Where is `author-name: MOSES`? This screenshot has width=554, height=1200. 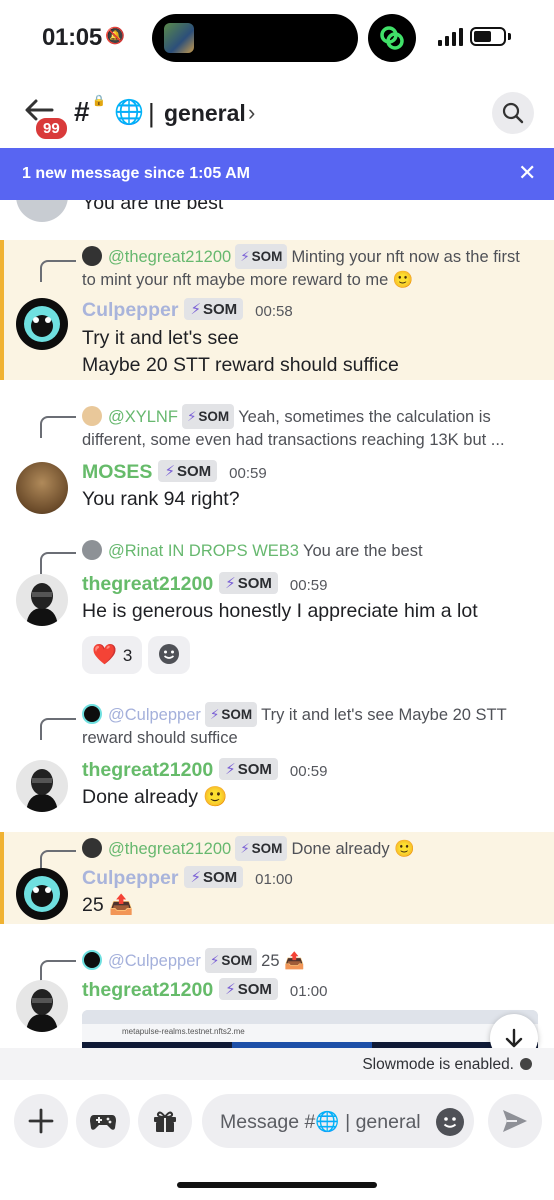 author-name: MOSES is located at coordinates (117, 472).